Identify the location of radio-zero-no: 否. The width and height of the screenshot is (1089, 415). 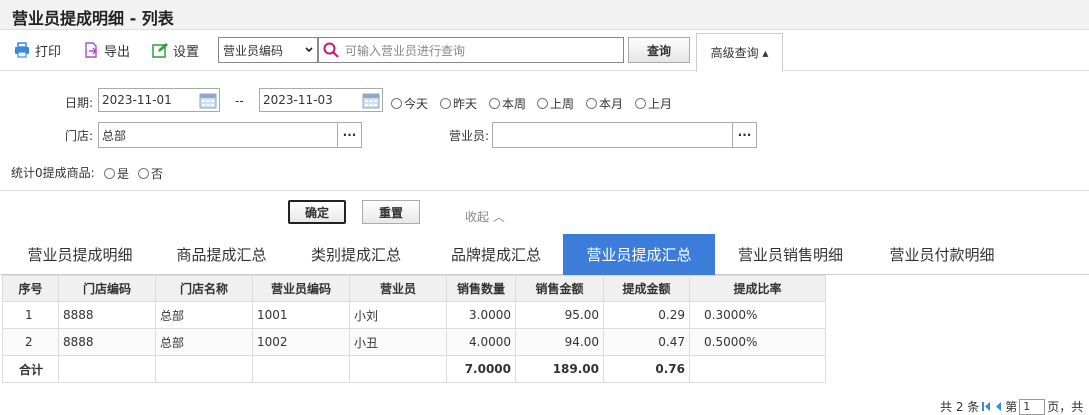
(150, 173).